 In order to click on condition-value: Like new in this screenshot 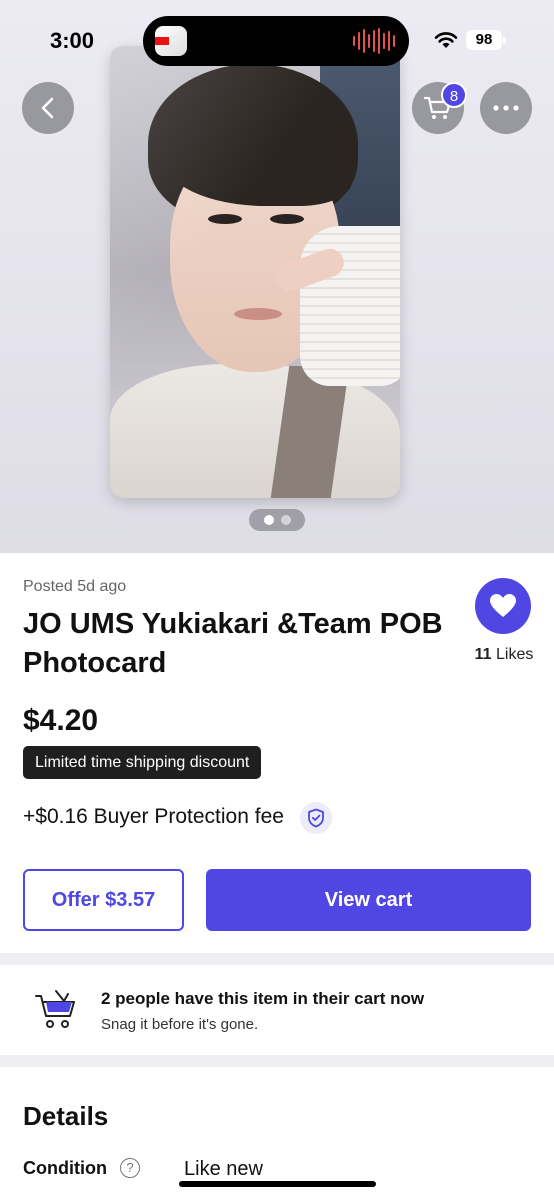, I will do `click(223, 1169)`.